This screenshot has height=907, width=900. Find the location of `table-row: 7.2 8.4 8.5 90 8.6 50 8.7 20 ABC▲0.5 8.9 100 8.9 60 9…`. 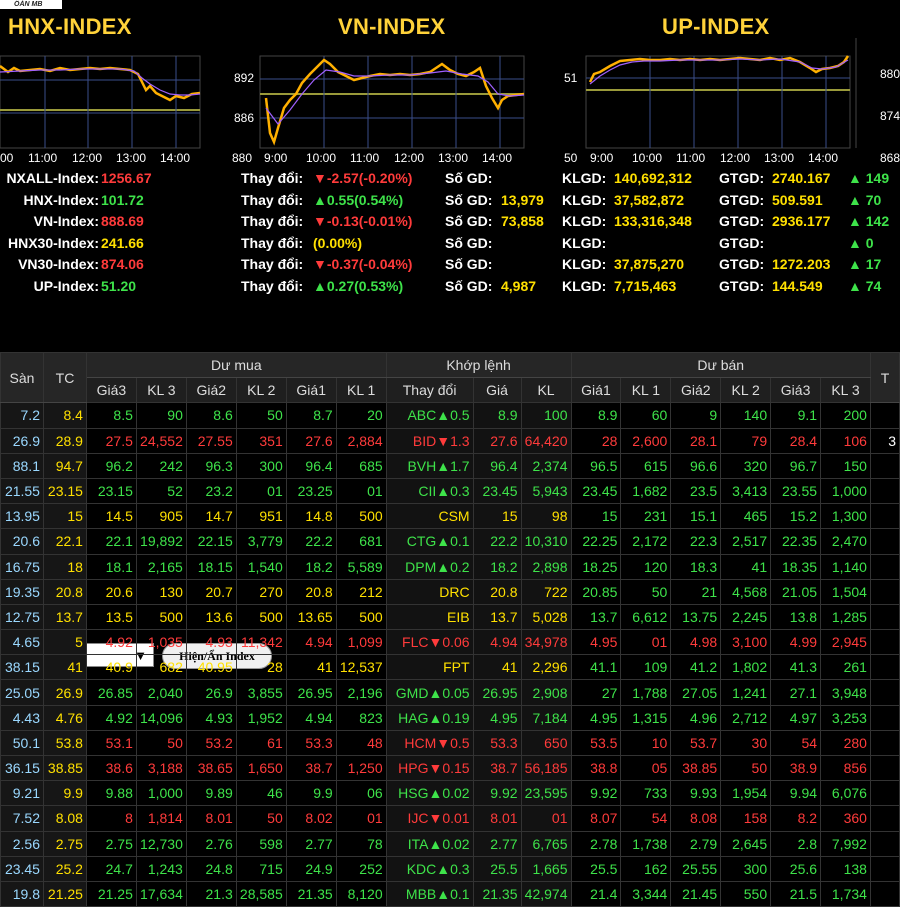

table-row: 7.2 8.4 8.5 90 8.6 50 8.7 20 ABC▲0.5 8.9 100 8.9 60 9… is located at coordinates (450, 415).